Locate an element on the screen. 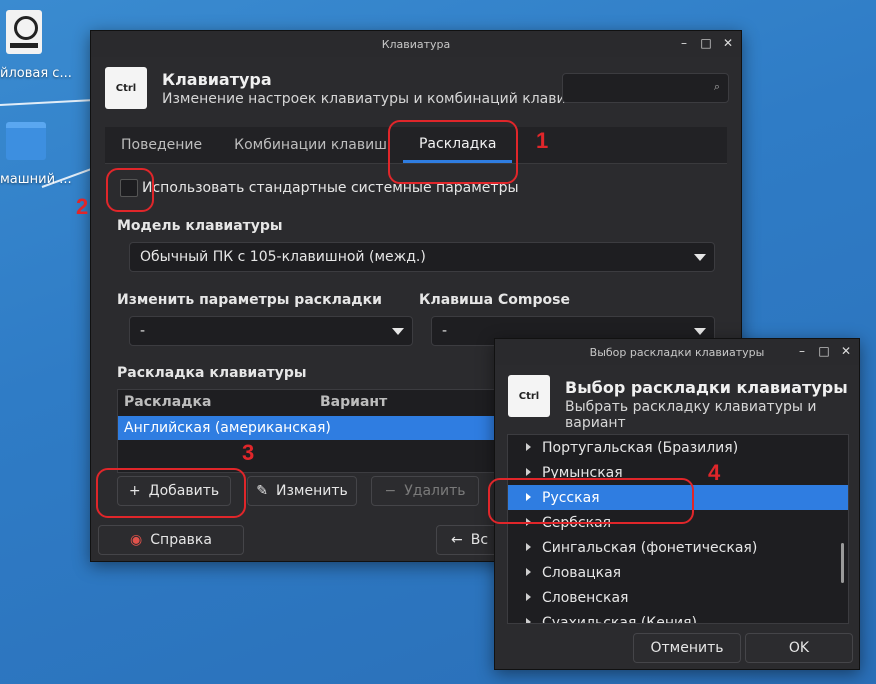 Image resolution: width=876 pixels, height=684 pixels. search-icon: ⌕ is located at coordinates (716, 86).